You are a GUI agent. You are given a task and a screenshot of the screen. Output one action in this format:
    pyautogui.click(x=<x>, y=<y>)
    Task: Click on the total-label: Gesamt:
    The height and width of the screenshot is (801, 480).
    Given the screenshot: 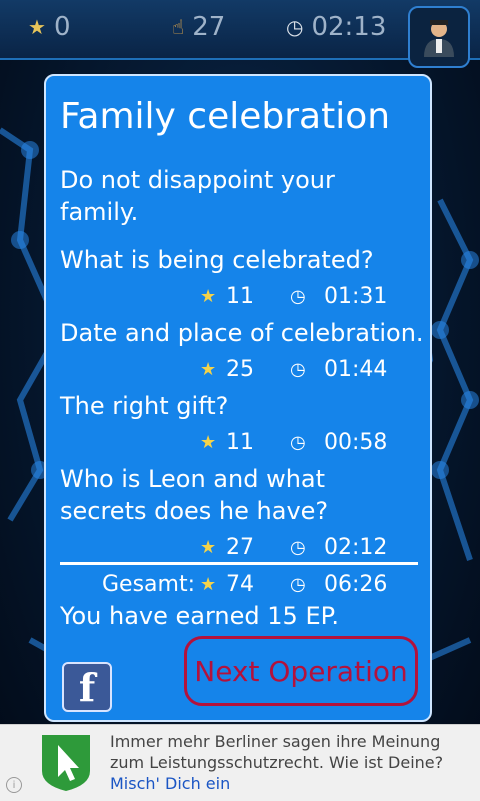 What is the action you would take?
    pyautogui.click(x=148, y=584)
    